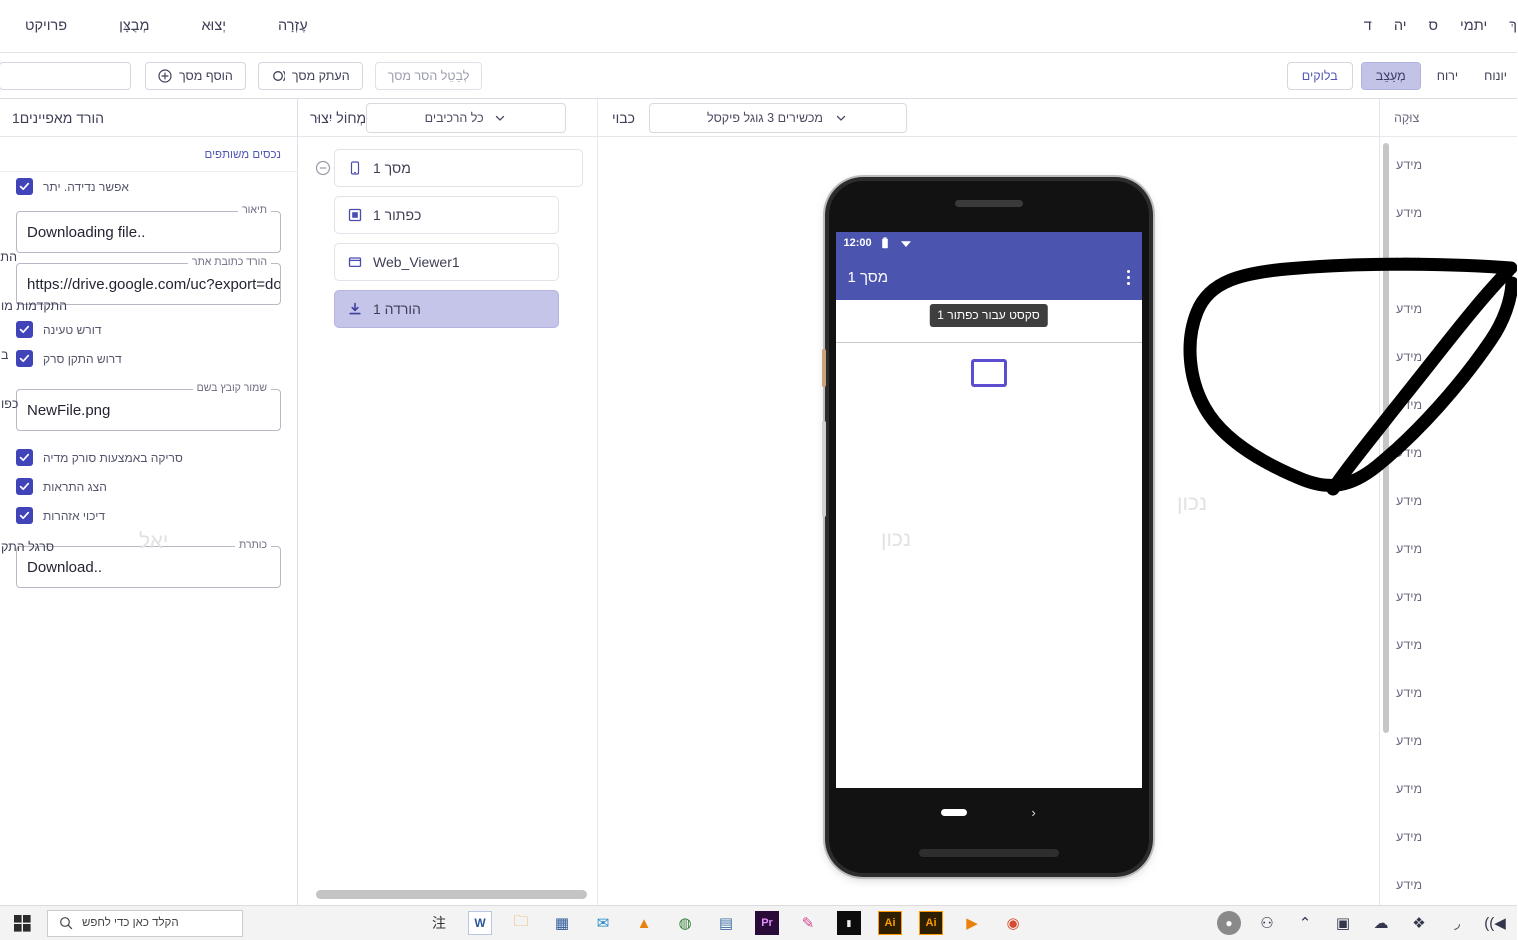 This screenshot has width=1518, height=940. I want to click on device-selector-dropdown: מכשירים 3 גוגל פיקסל, so click(779, 117).